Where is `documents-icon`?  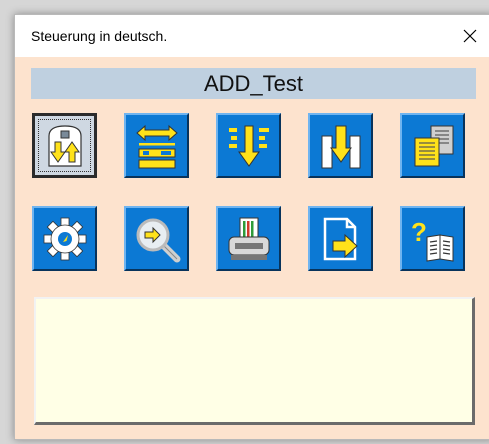
documents-icon is located at coordinates (433, 145).